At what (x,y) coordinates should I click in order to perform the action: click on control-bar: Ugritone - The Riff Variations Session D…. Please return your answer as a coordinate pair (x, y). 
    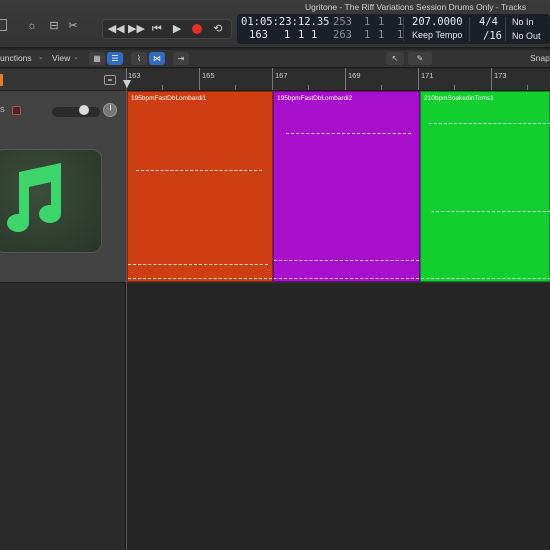
    Looking at the image, I should click on (275, 24).